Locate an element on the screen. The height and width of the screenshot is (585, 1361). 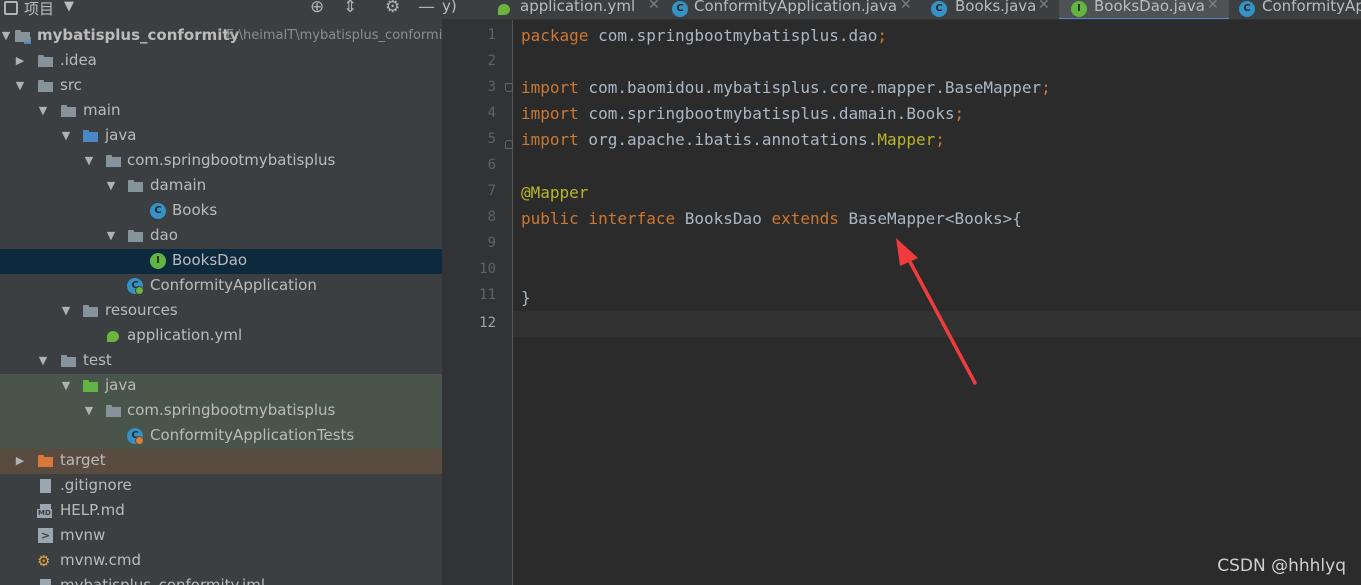
tree-item-label: target is located at coordinates (83, 460).